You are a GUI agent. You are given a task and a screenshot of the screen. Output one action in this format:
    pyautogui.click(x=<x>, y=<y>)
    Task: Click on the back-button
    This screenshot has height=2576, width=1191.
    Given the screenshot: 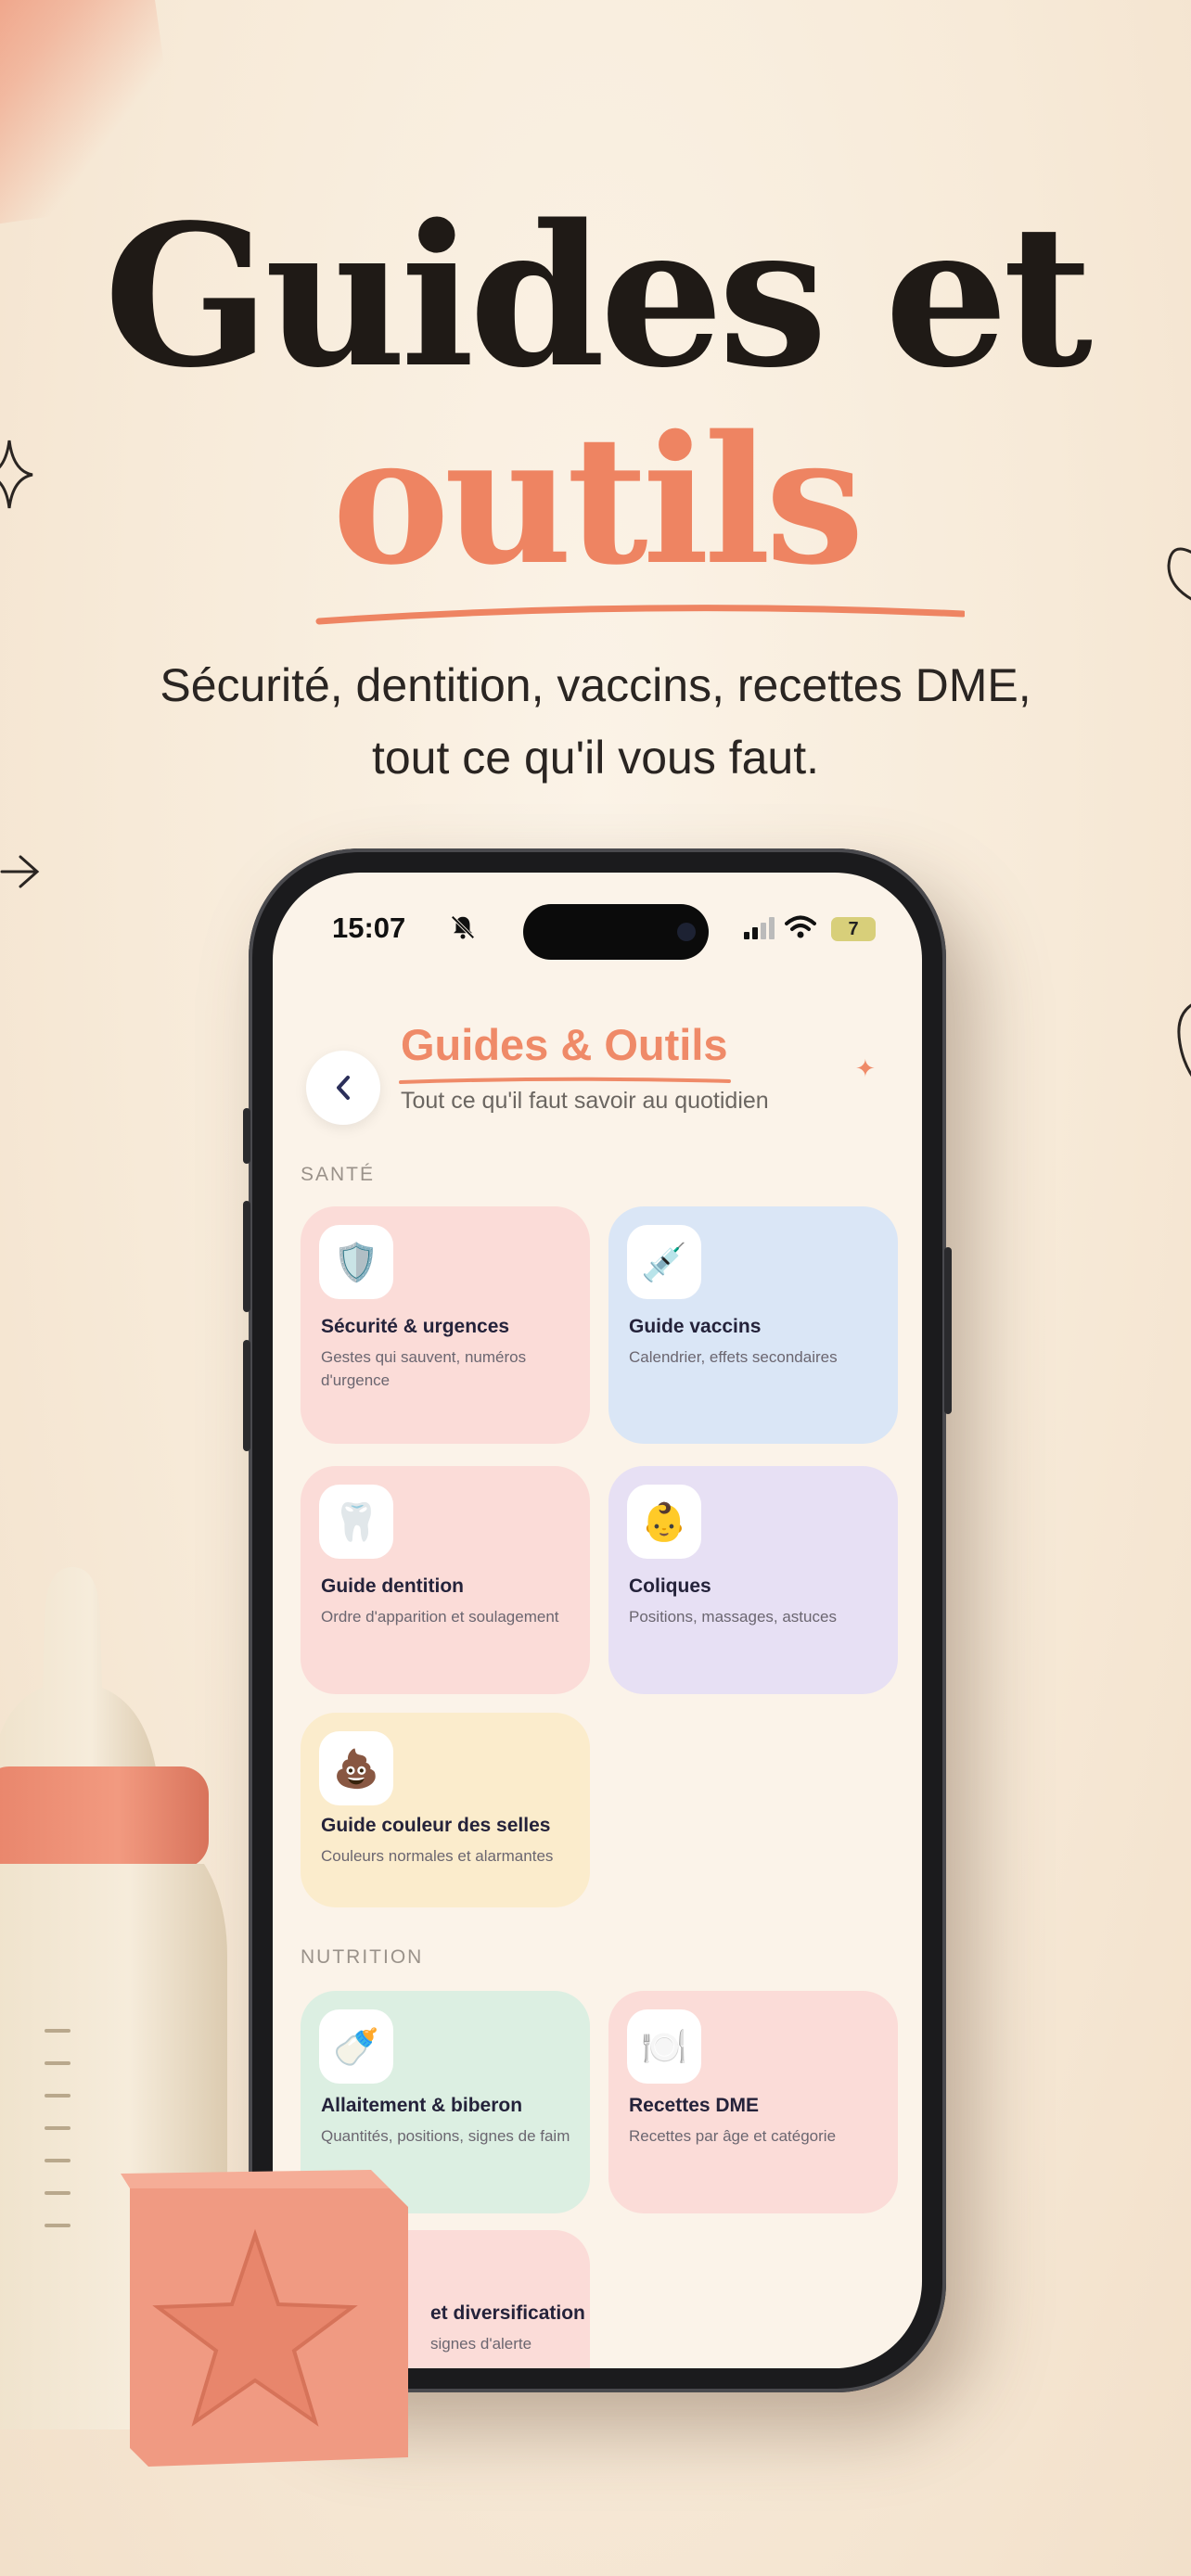 What is the action you would take?
    pyautogui.click(x=343, y=1088)
    